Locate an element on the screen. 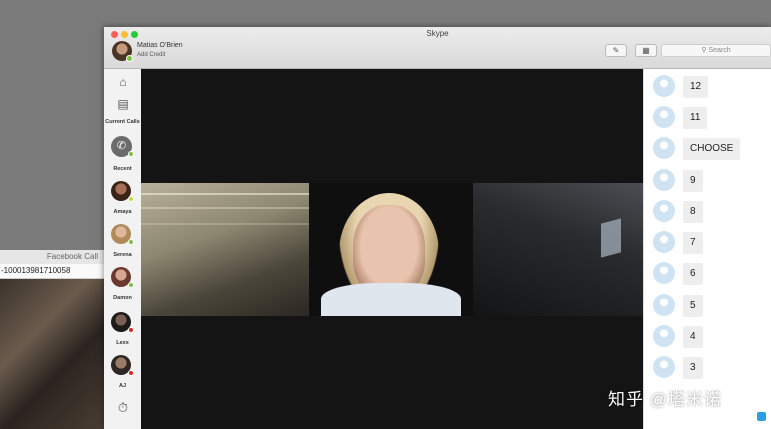 The width and height of the screenshot is (771, 429). search-placeholder: Search is located at coordinates (719, 50).